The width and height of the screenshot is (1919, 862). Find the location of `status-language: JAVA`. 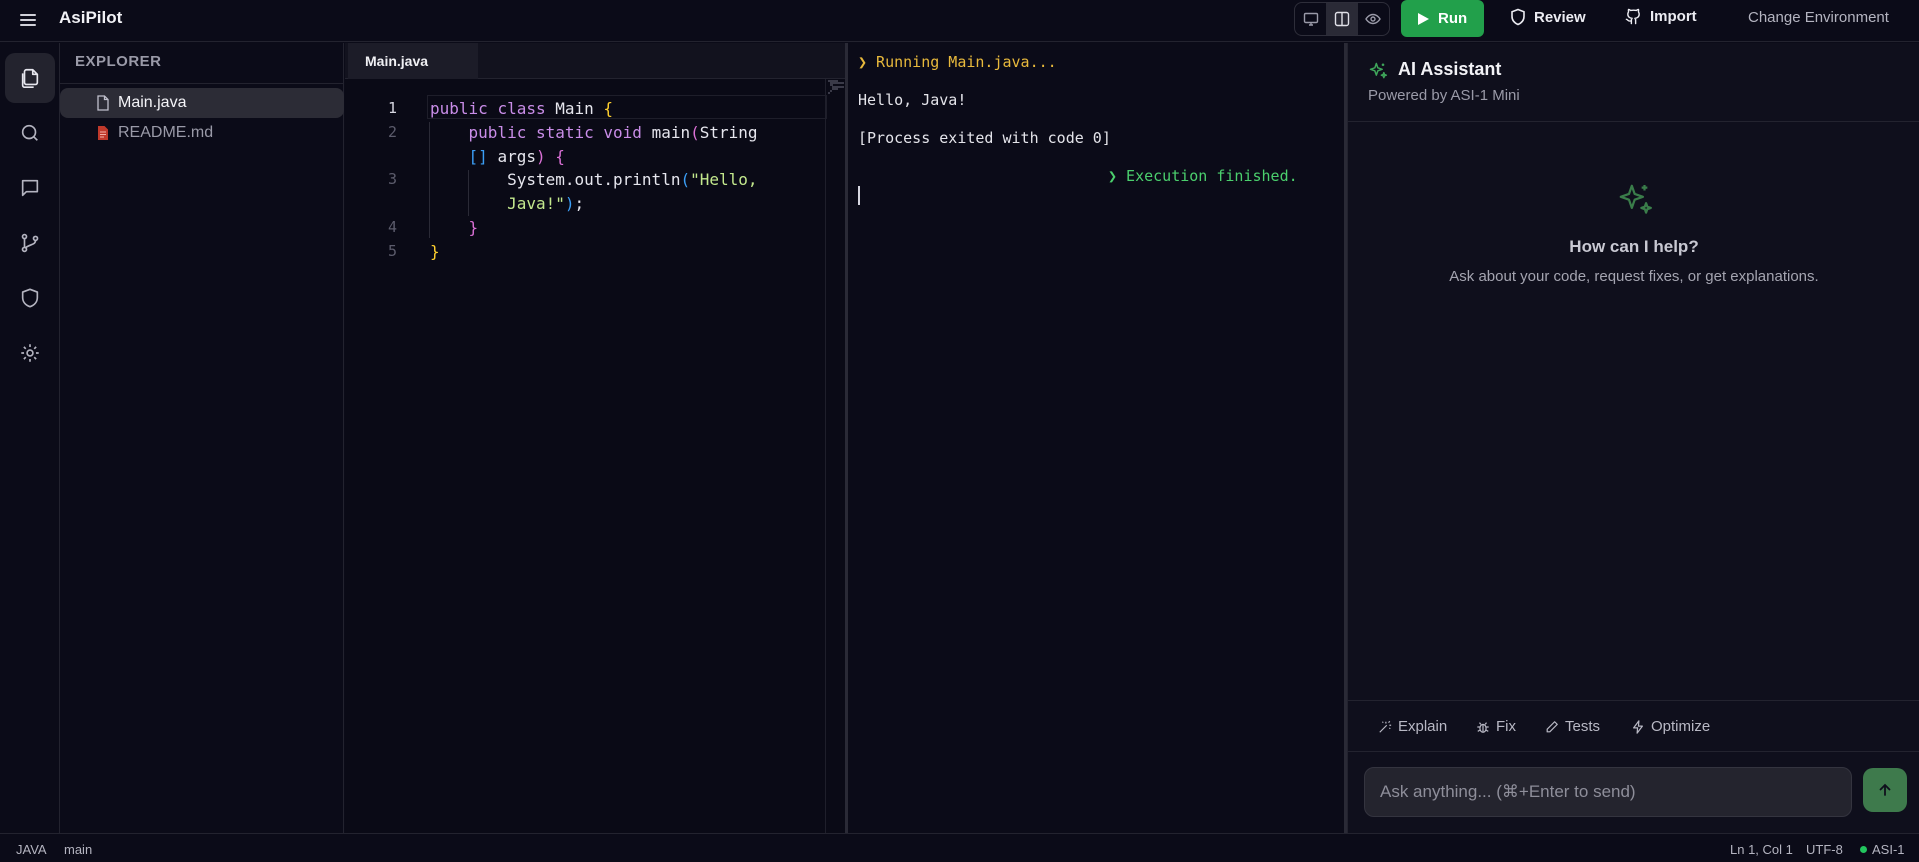

status-language: JAVA is located at coordinates (31, 849).